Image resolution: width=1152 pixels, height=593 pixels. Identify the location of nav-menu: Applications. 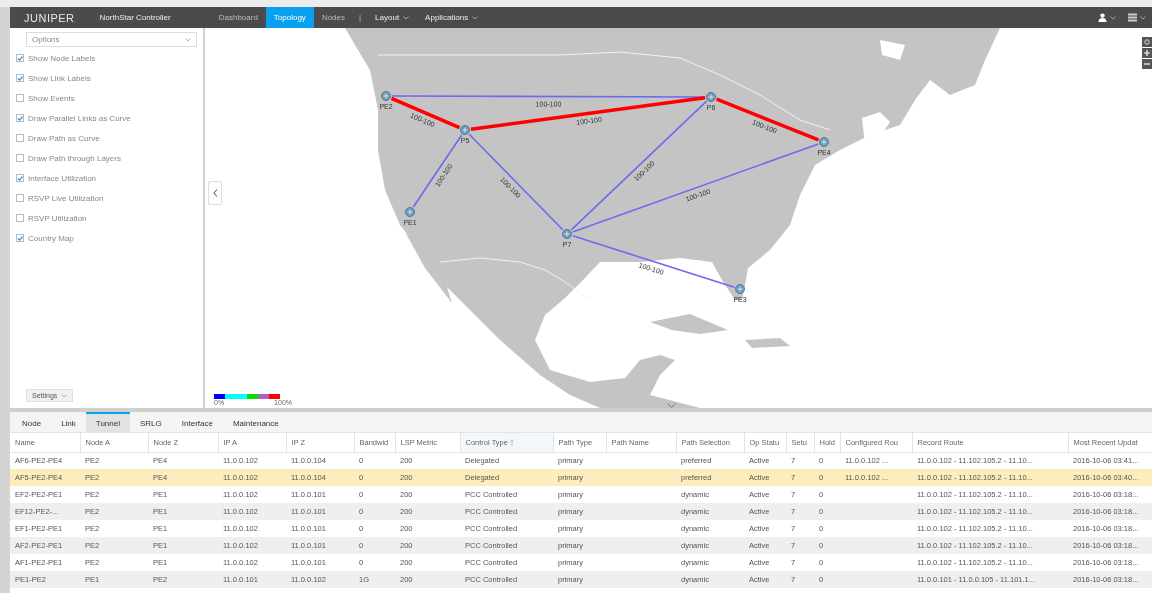
(452, 17).